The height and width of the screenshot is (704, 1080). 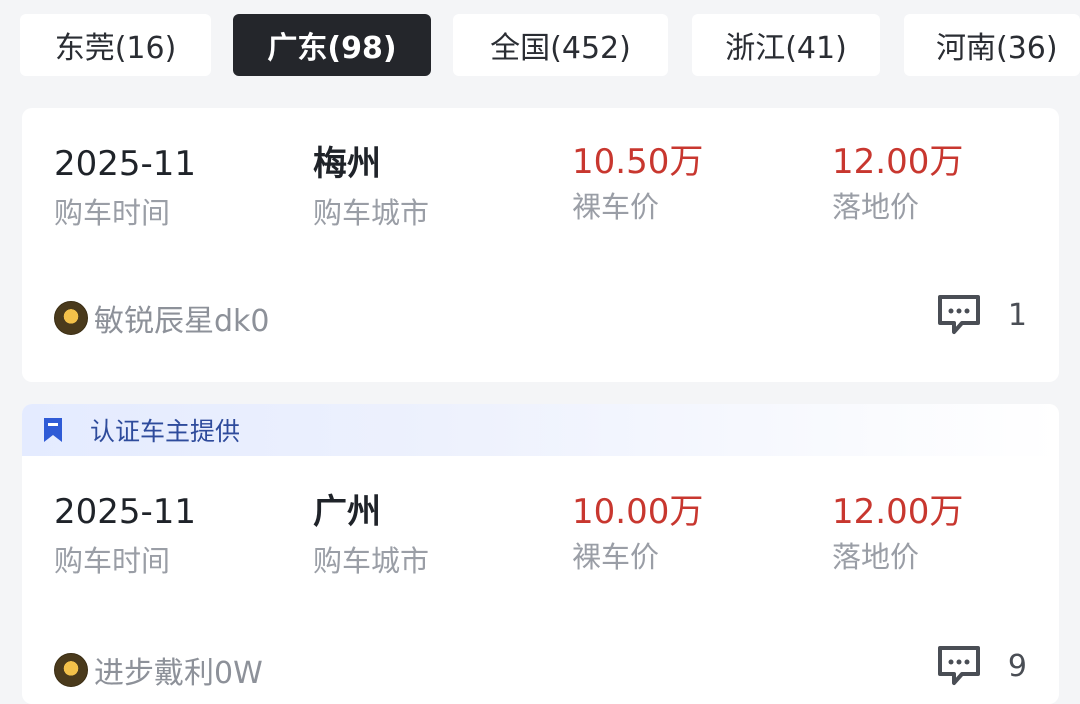 I want to click on bare-price-value: 10.50万, so click(x=638, y=162).